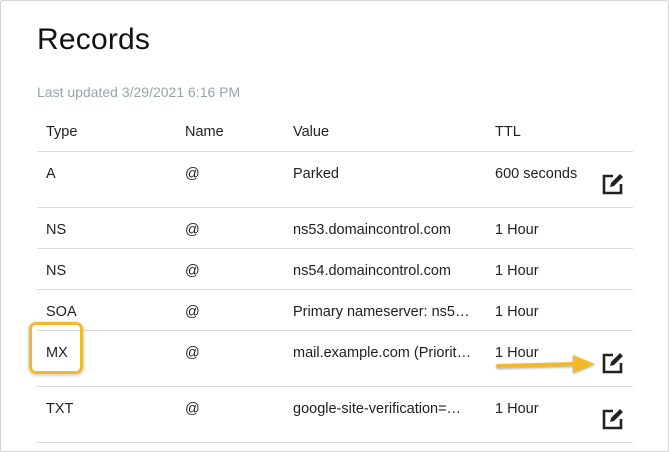 The width and height of the screenshot is (669, 452). Describe the element at coordinates (60, 409) in the screenshot. I see `record-type: TXT` at that location.